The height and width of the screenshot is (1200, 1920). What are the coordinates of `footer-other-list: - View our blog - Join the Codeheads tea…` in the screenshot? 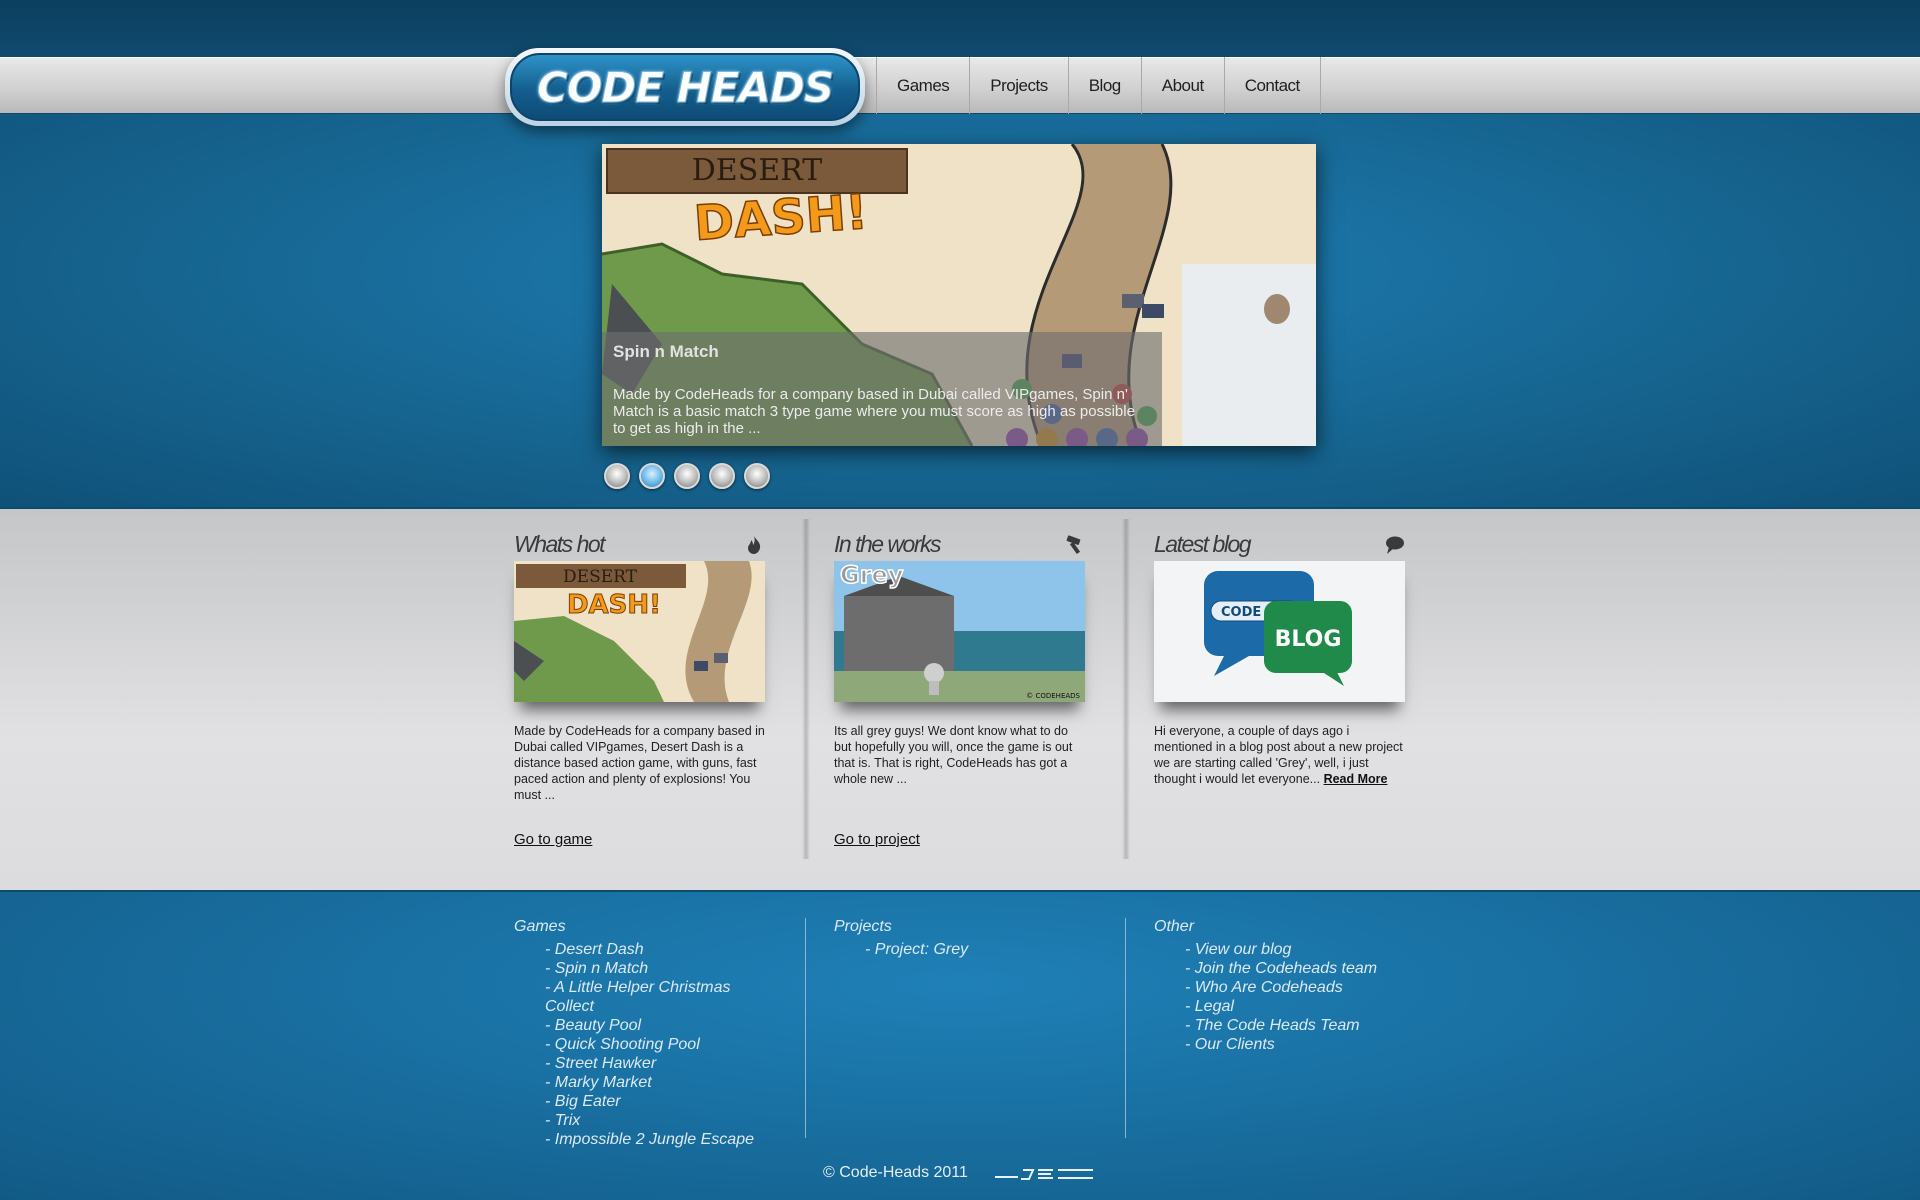 It's located at (1274, 997).